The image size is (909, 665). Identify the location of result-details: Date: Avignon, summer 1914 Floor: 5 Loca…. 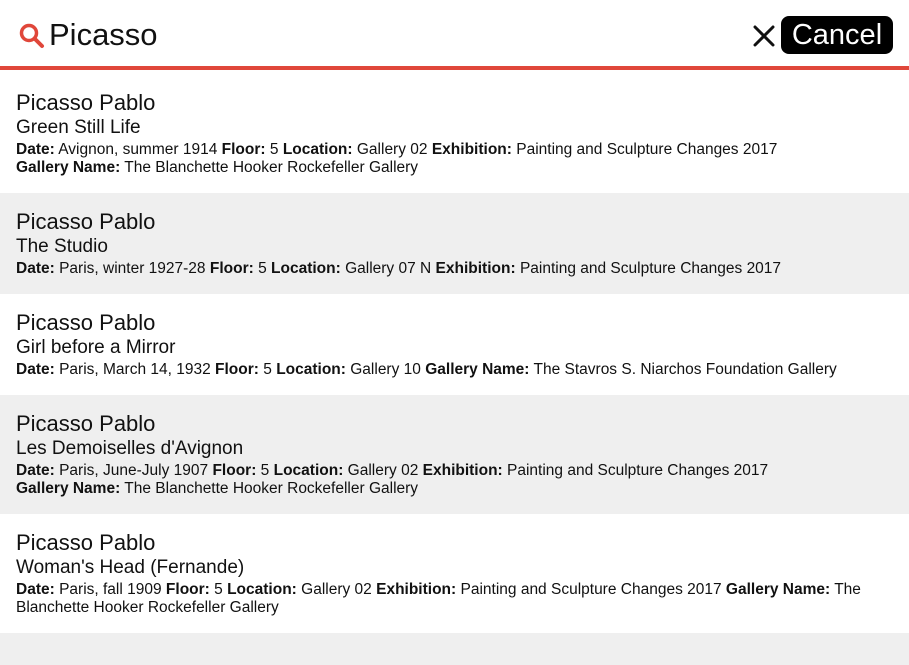
(454, 159).